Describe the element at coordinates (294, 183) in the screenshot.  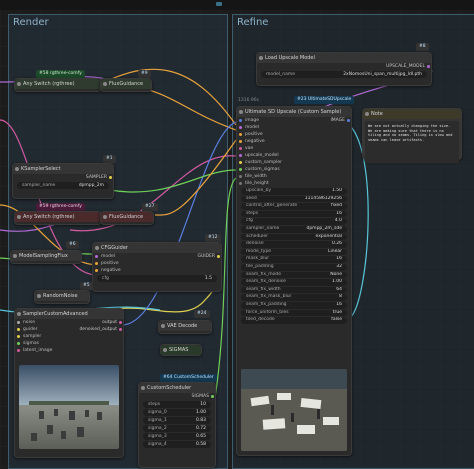
I see `usd-extra-input-row: tile_height` at that location.